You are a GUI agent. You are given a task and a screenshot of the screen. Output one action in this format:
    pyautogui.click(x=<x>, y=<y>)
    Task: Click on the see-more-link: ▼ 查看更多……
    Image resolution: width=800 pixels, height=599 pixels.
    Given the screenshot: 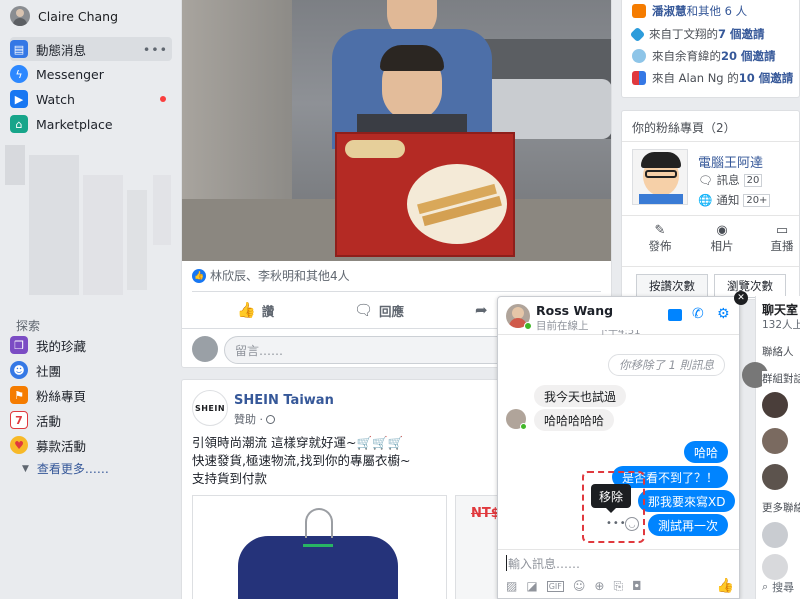 What is the action you would take?
    pyautogui.click(x=65, y=468)
    